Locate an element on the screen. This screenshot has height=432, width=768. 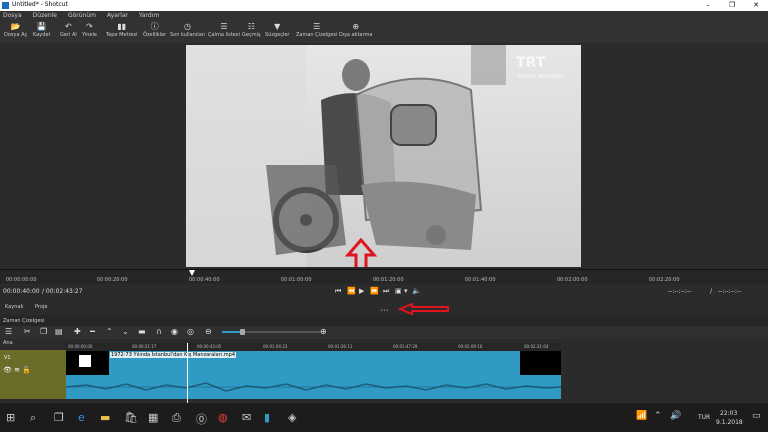
task-view-icon: ❐ is located at coordinates (59, 417).